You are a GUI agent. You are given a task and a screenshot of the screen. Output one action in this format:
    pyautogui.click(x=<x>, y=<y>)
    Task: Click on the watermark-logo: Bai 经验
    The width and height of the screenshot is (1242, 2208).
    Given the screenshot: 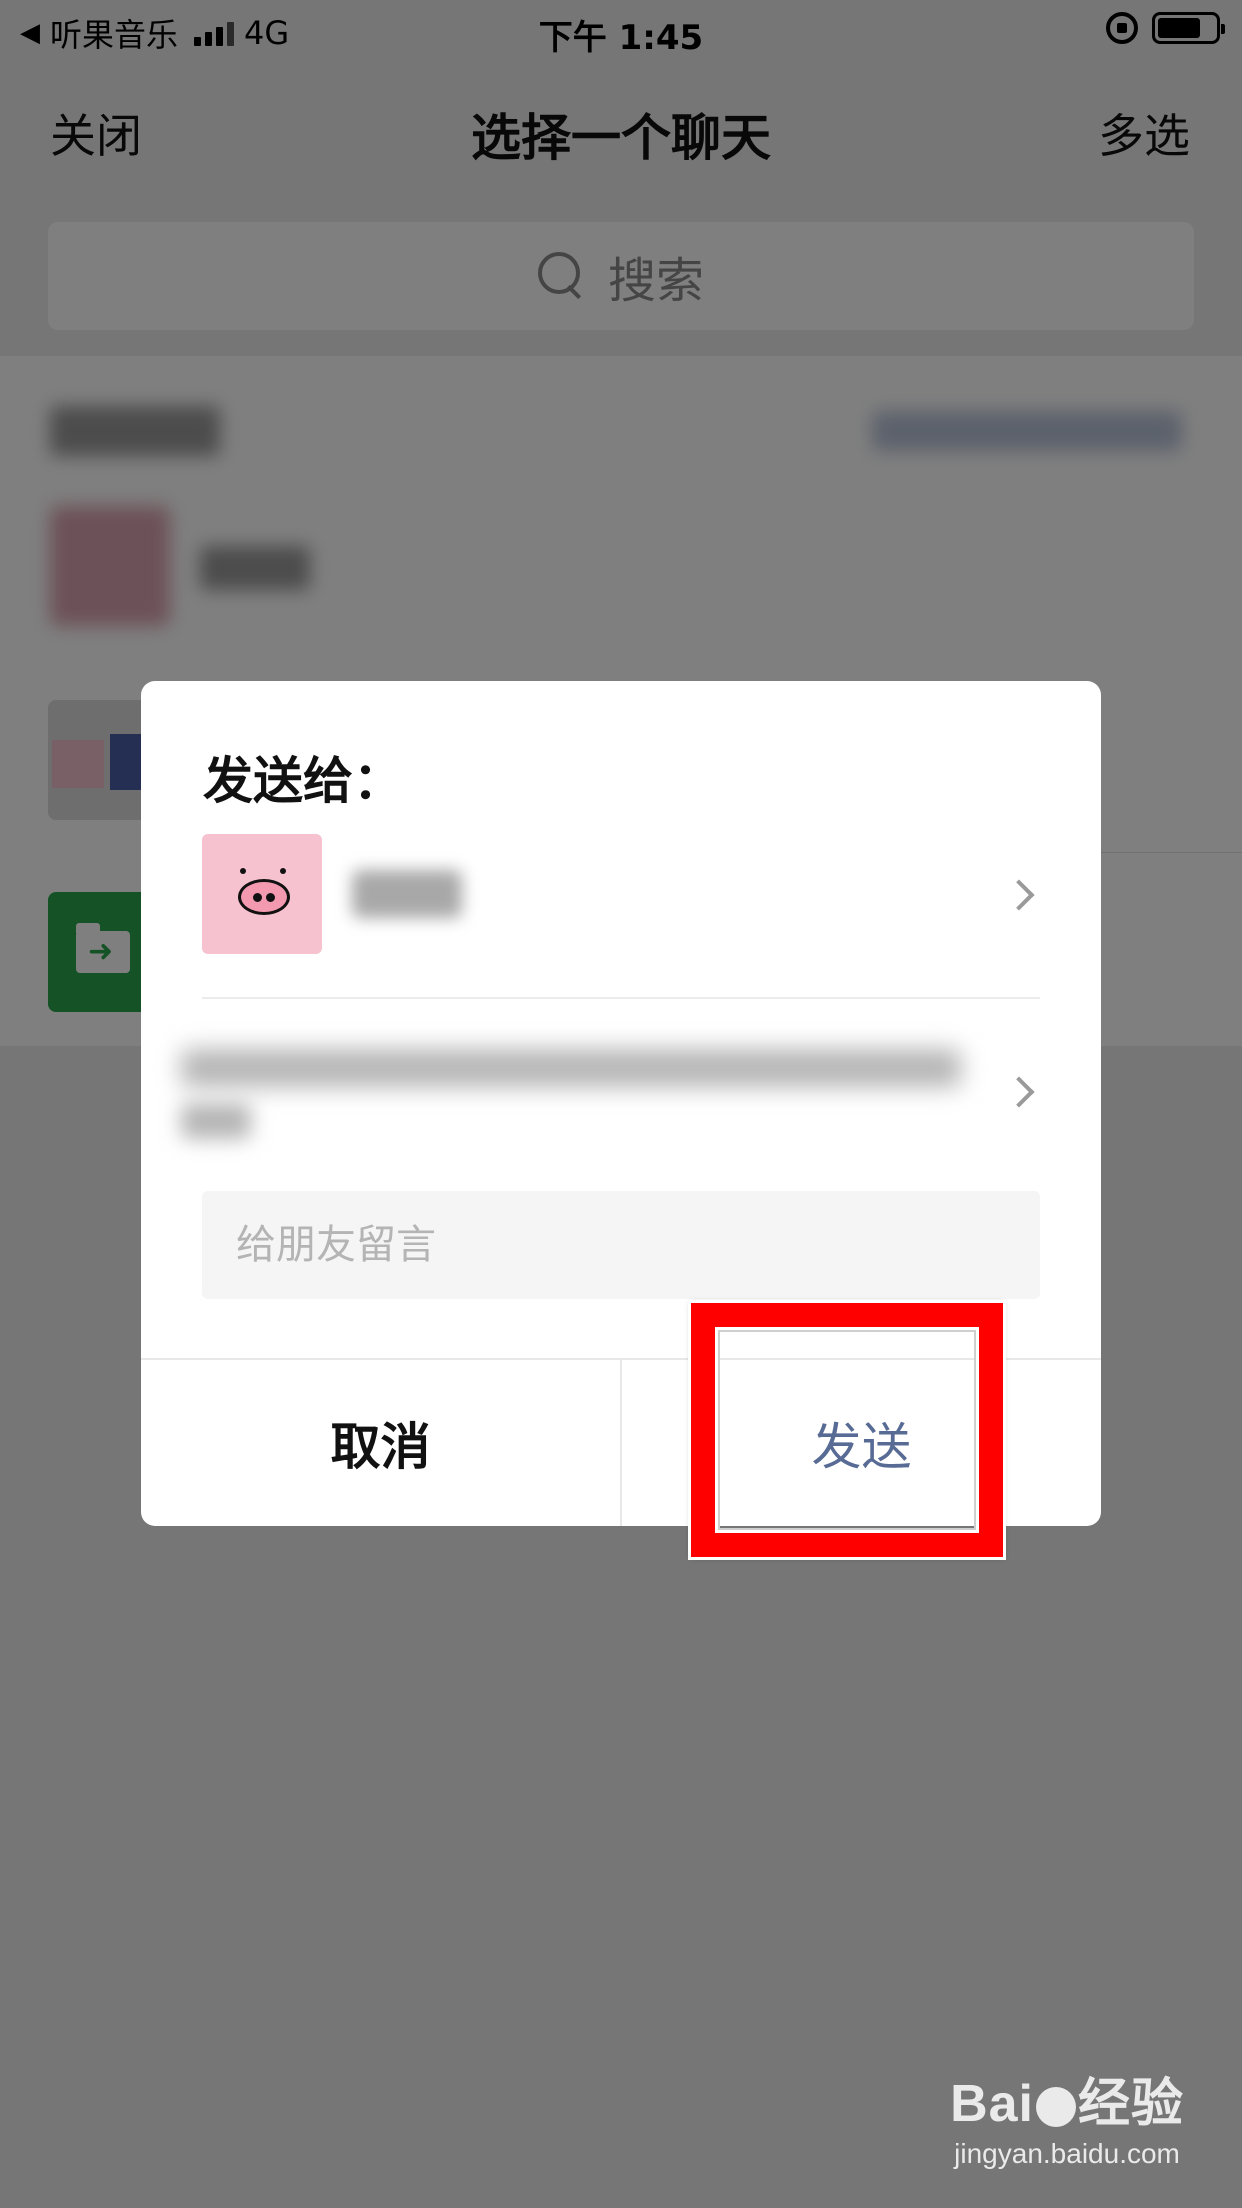 What is the action you would take?
    pyautogui.click(x=1067, y=2098)
    